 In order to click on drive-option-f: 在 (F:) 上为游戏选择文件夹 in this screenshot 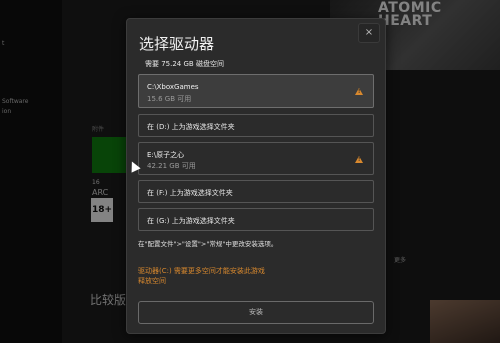, I will do `click(256, 191)`.